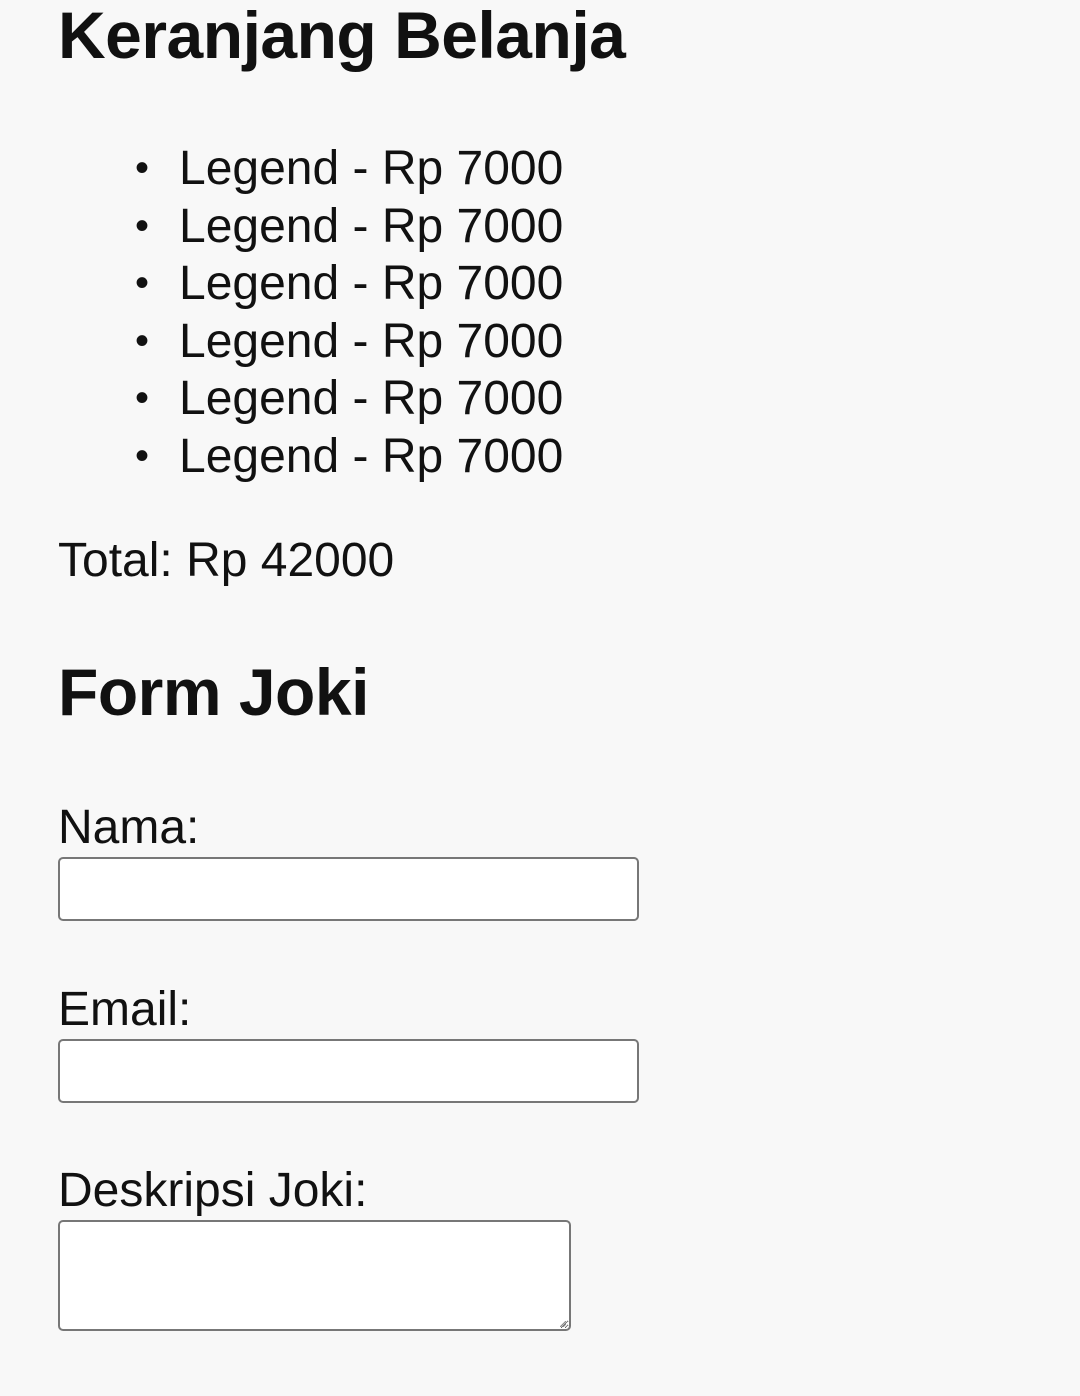  What do you see at coordinates (213, 692) in the screenshot?
I see `form-title: Form Joki` at bounding box center [213, 692].